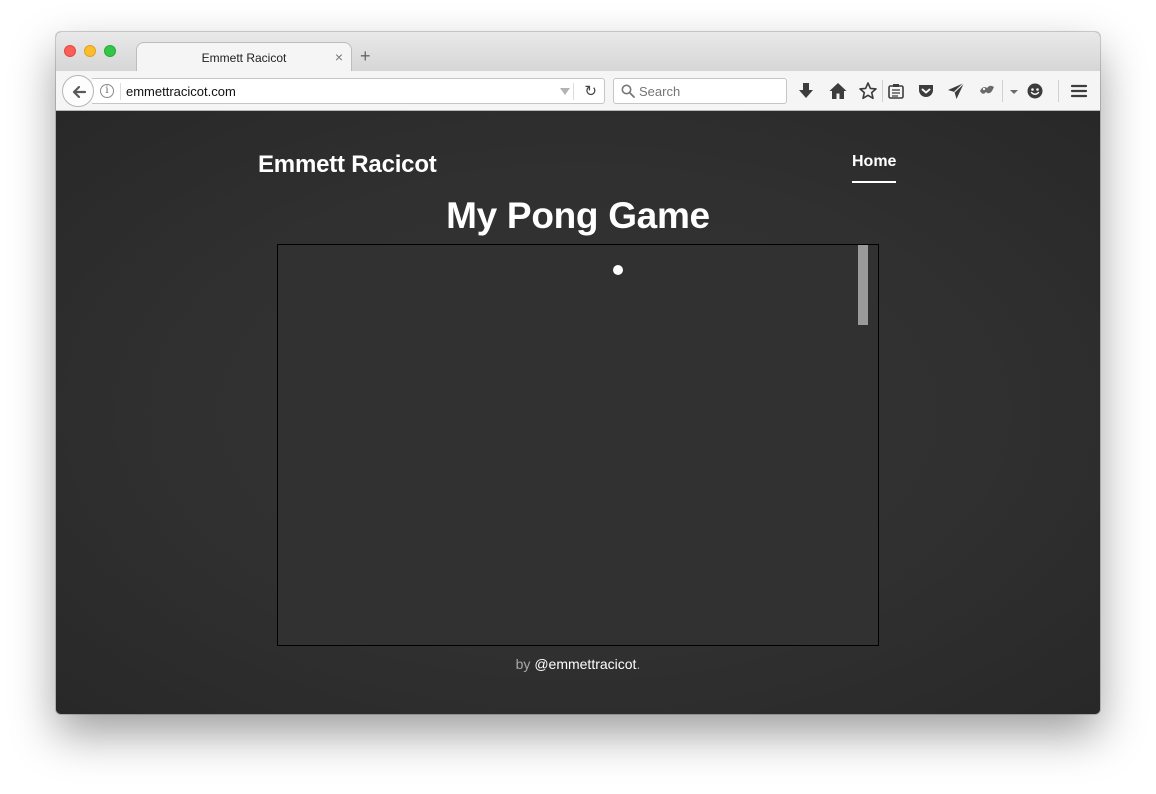 This screenshot has width=1156, height=794. What do you see at coordinates (926, 91) in the screenshot?
I see `pocket-icon` at bounding box center [926, 91].